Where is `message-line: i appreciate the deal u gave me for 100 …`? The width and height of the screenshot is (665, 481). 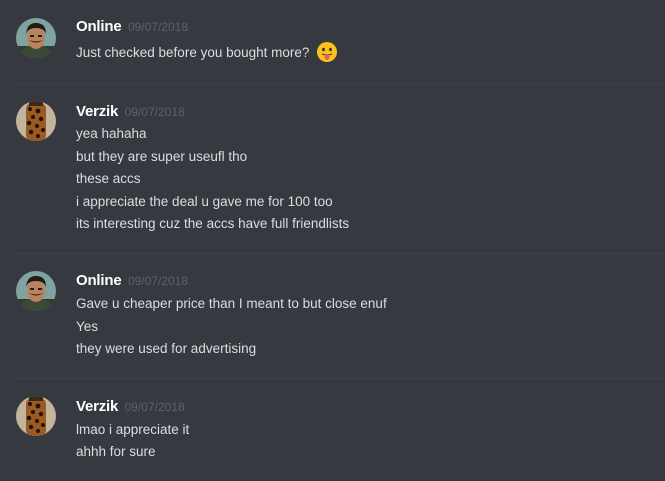 message-line: i appreciate the deal u gave me for 100 … is located at coordinates (204, 201).